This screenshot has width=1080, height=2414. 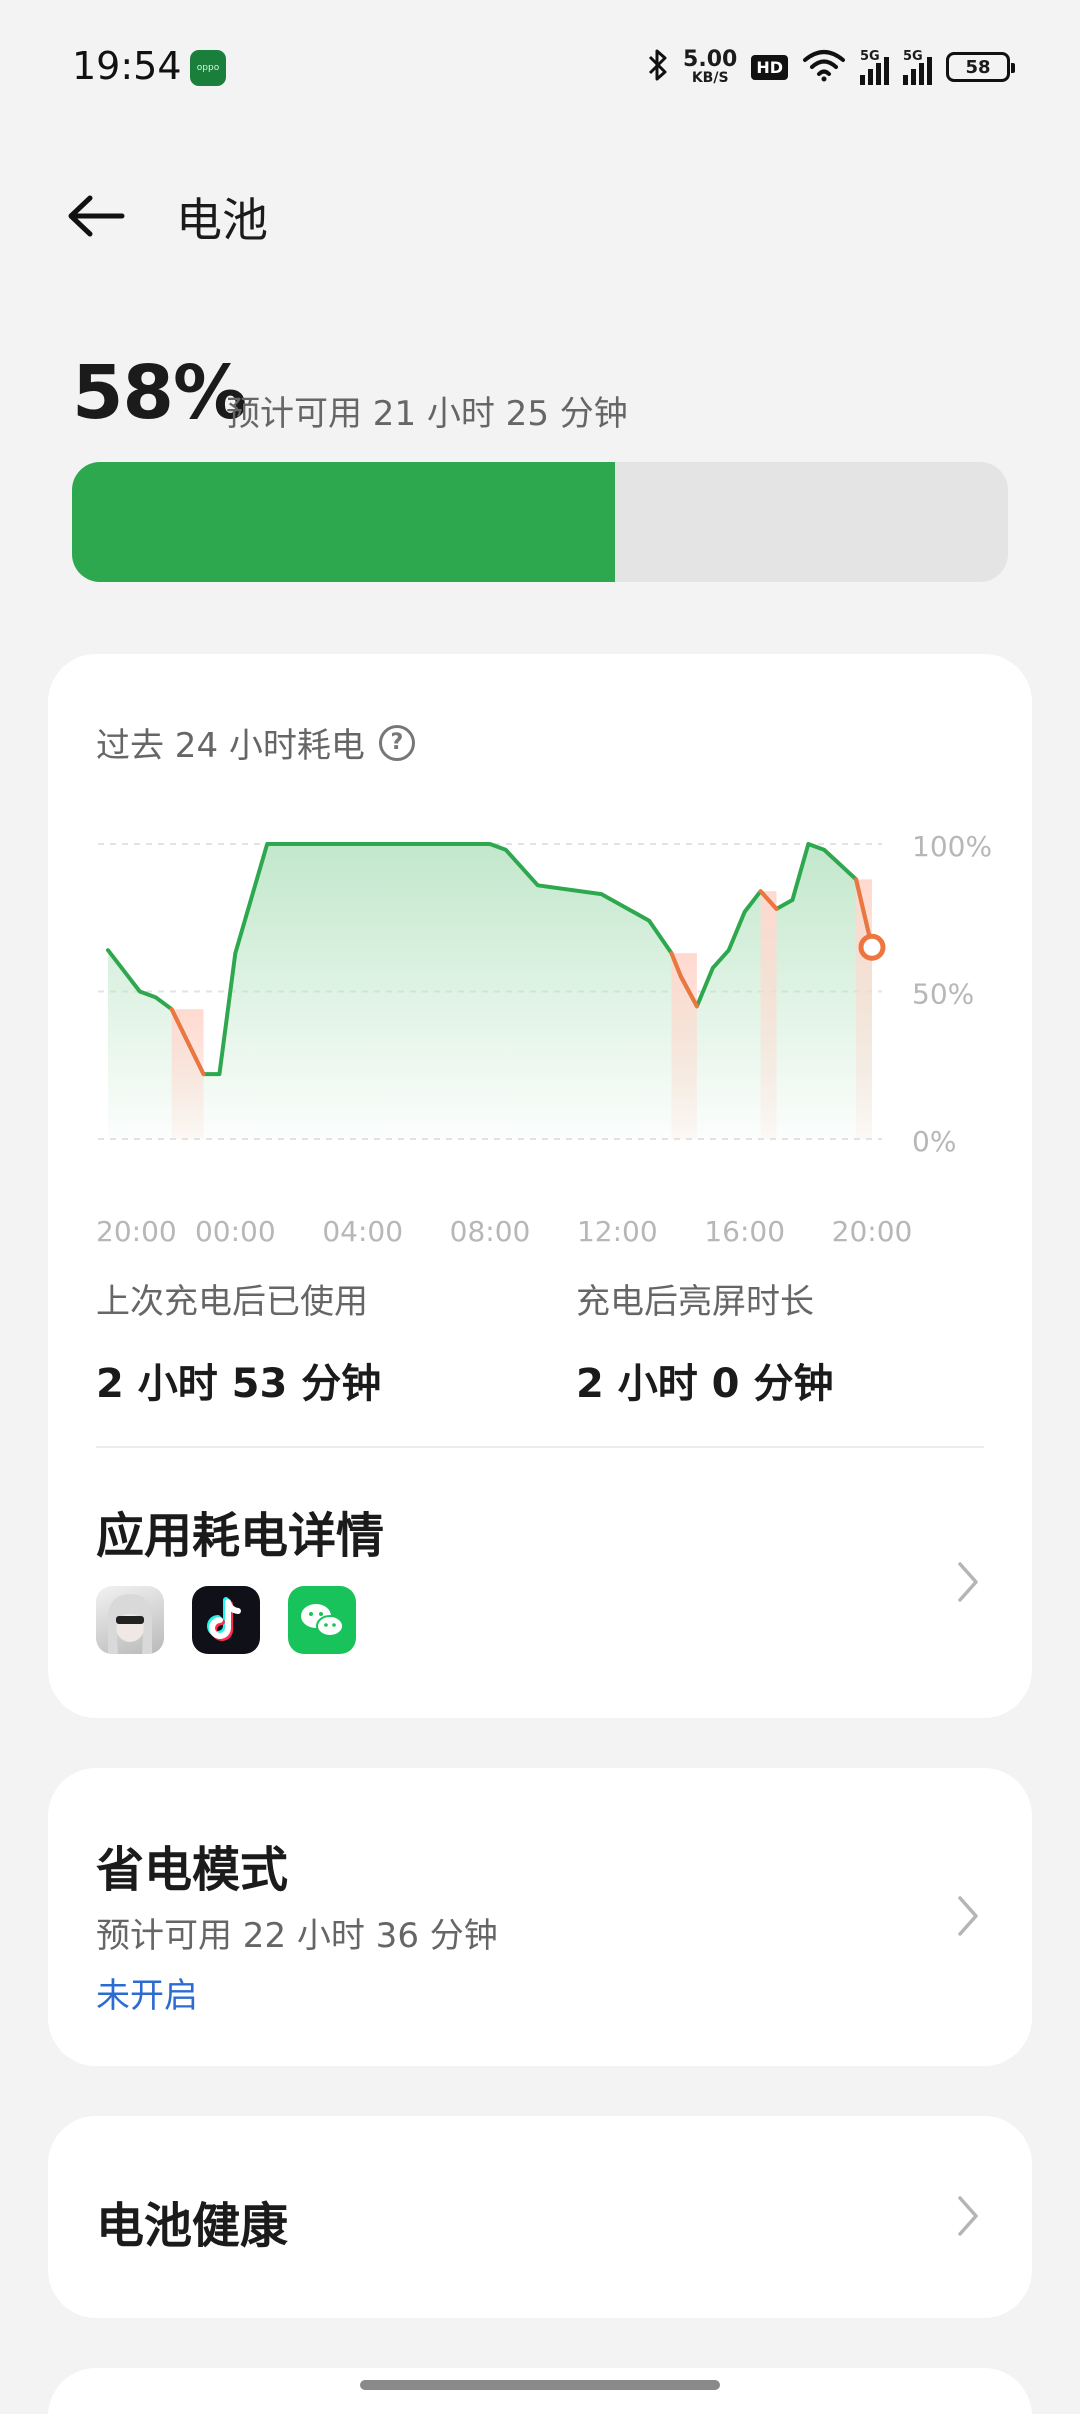 What do you see at coordinates (127, 66) in the screenshot?
I see `status-time: 19:54` at bounding box center [127, 66].